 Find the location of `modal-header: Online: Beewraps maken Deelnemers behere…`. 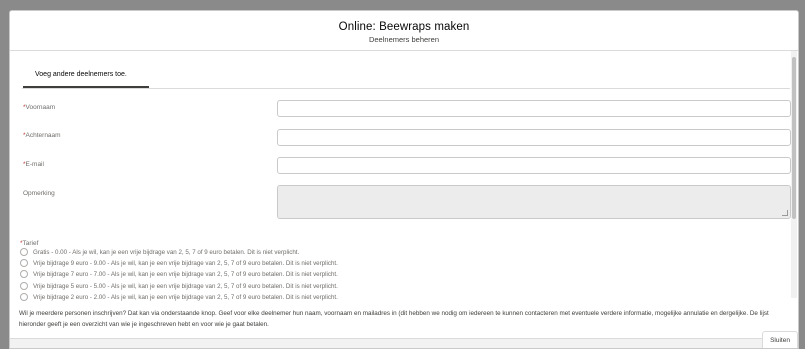

modal-header: Online: Beewraps maken Deelnemers behere… is located at coordinates (404, 31).